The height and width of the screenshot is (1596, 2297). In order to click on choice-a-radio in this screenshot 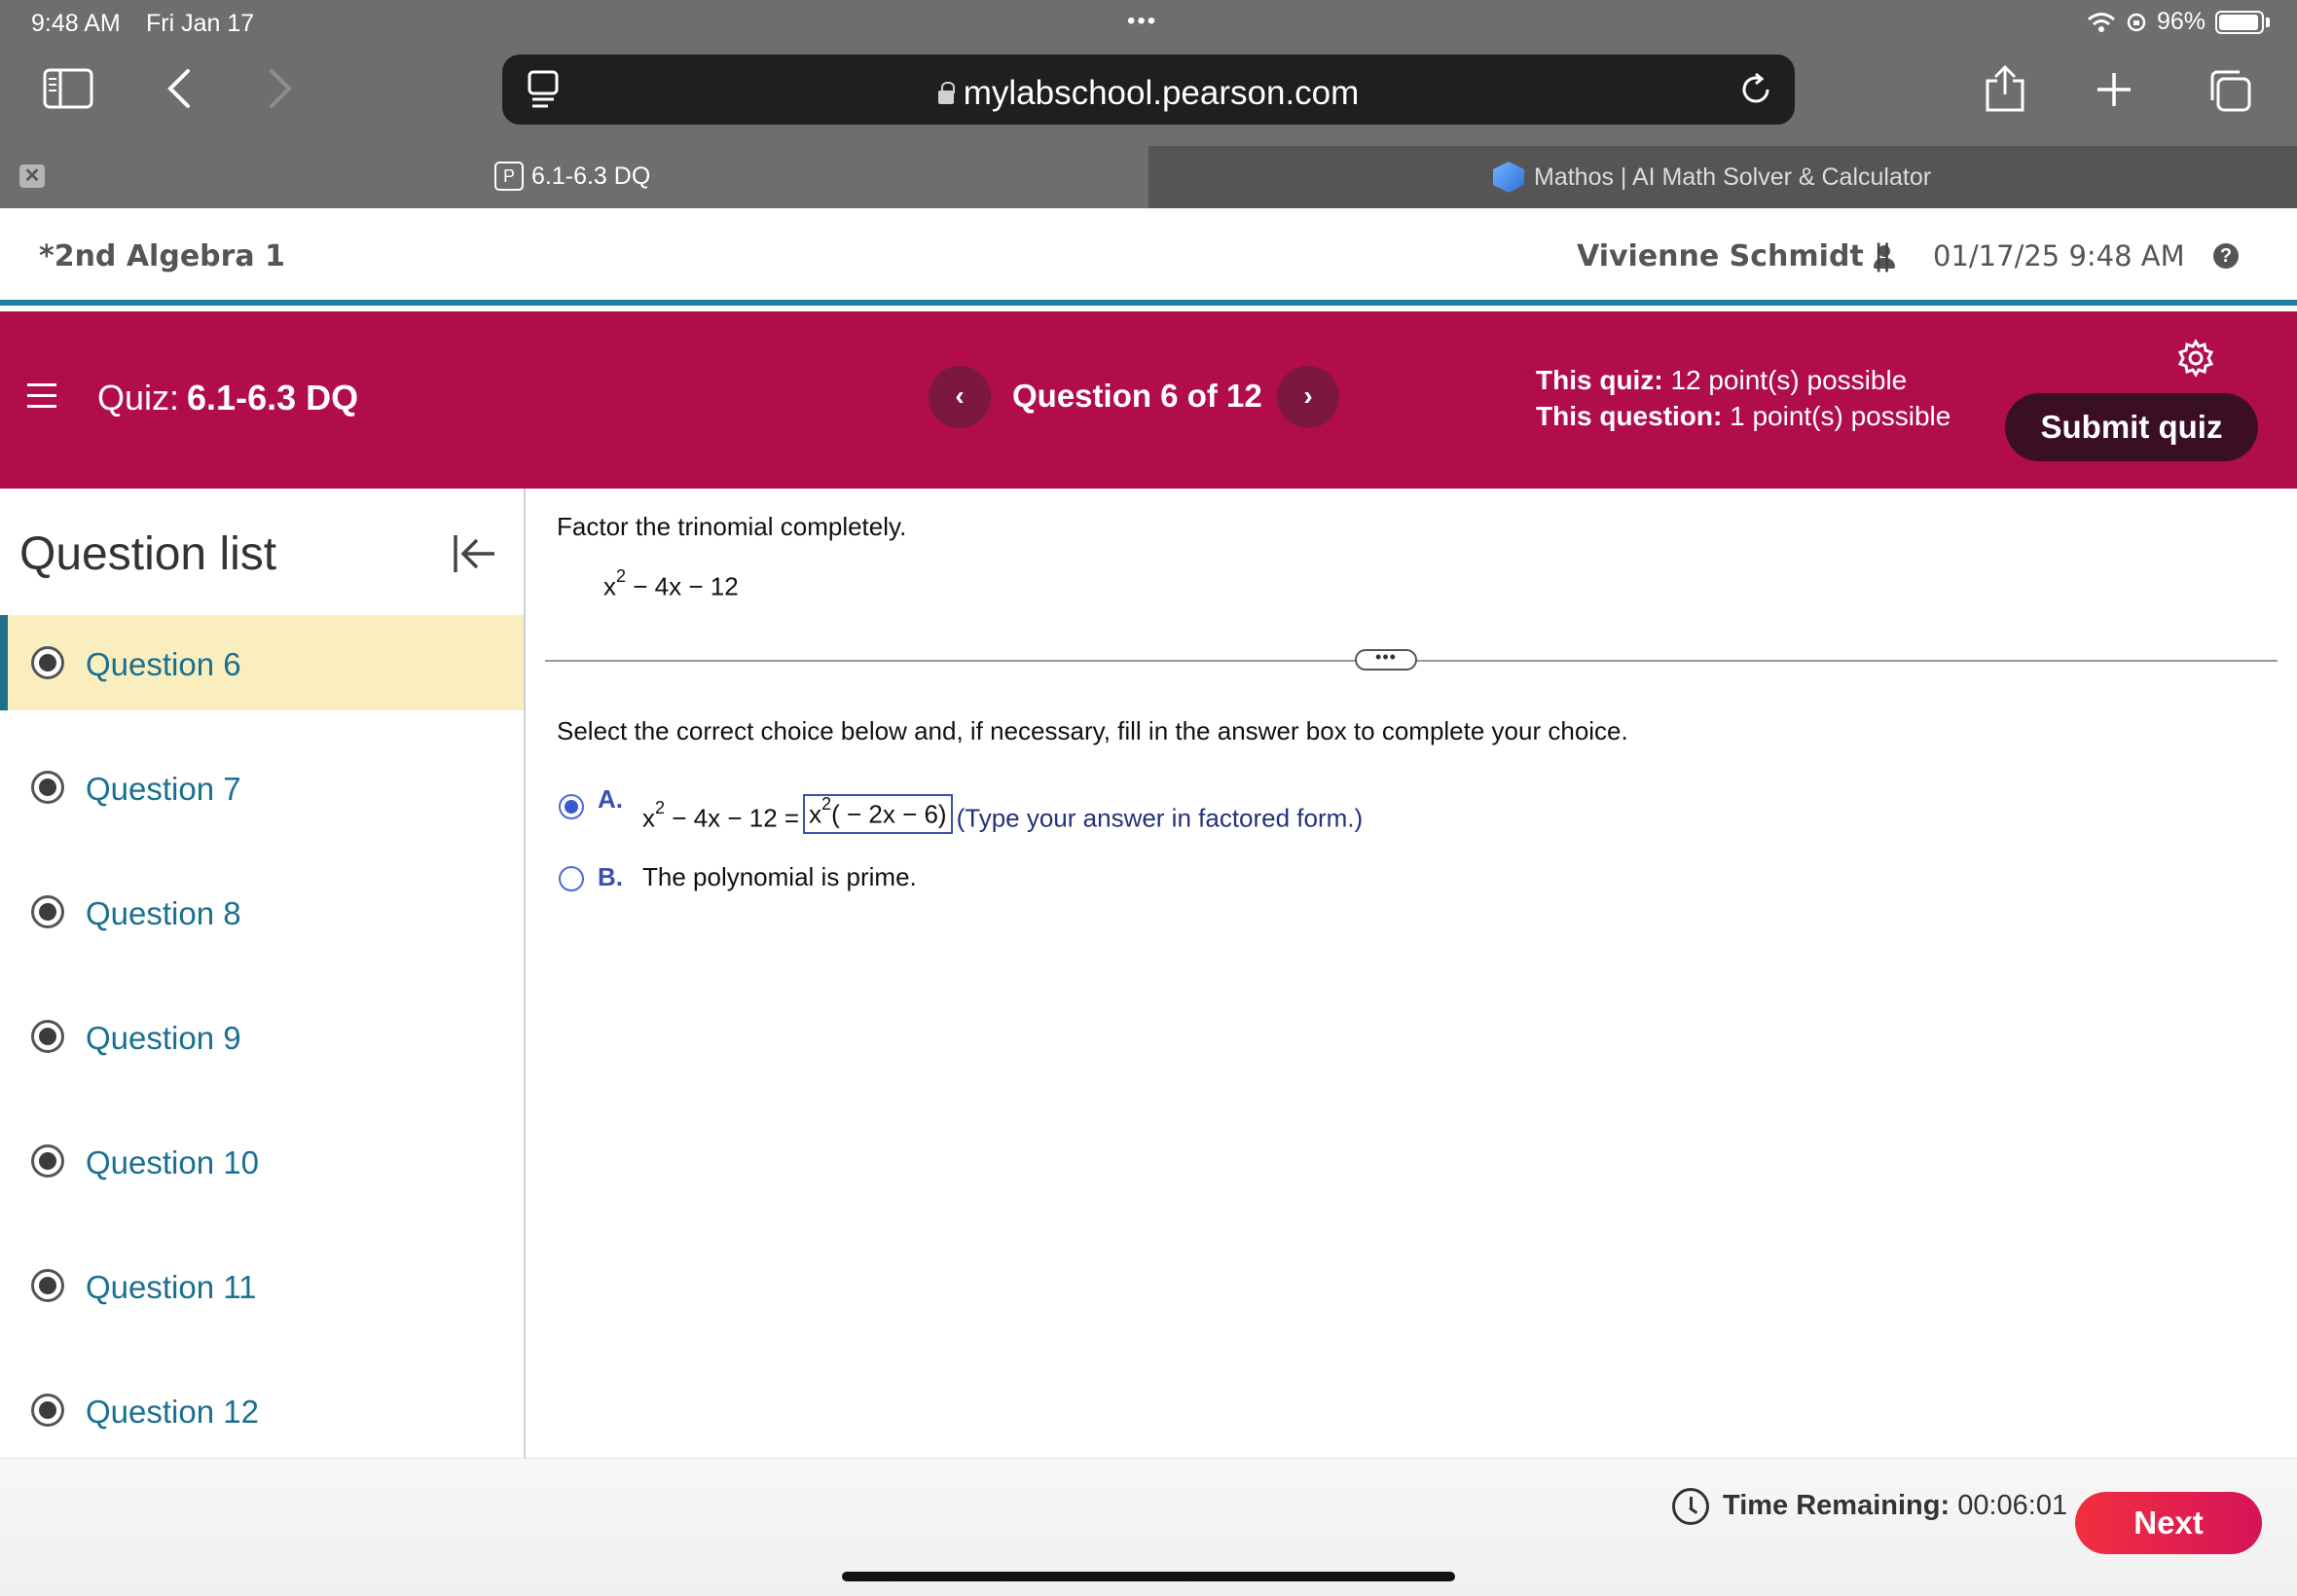, I will do `click(571, 806)`.